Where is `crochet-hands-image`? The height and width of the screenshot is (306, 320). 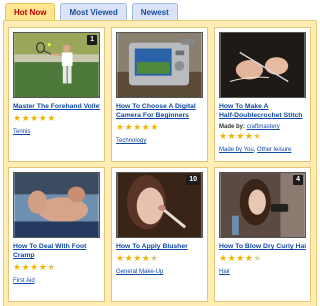
crochet-hands-image is located at coordinates (262, 65).